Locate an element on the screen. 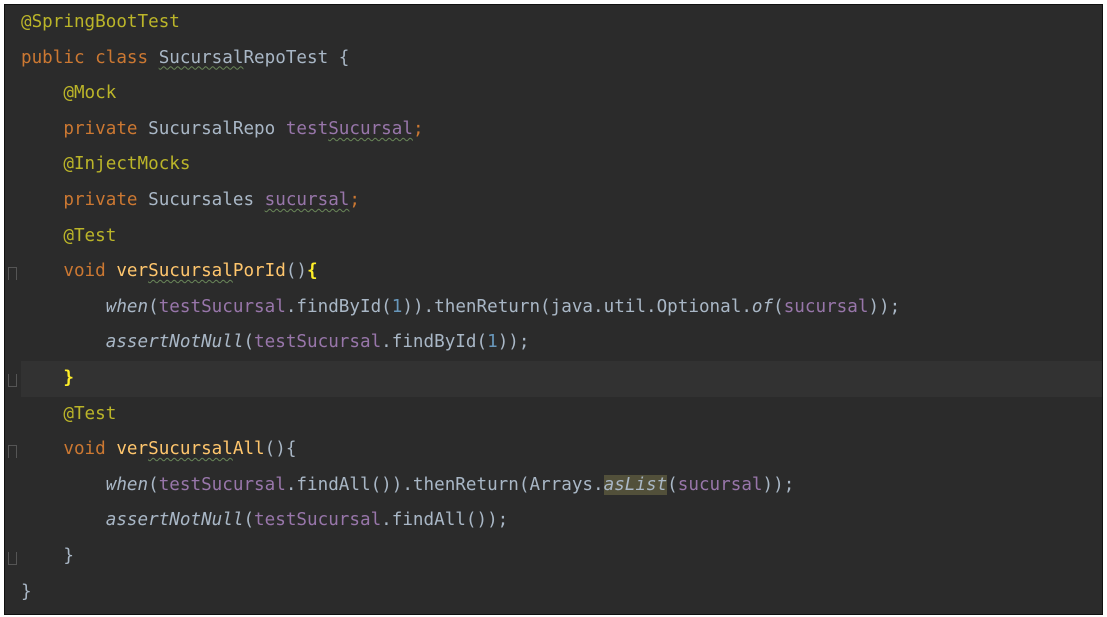 The height and width of the screenshot is (617, 1107). code-token: () is located at coordinates (296, 271).